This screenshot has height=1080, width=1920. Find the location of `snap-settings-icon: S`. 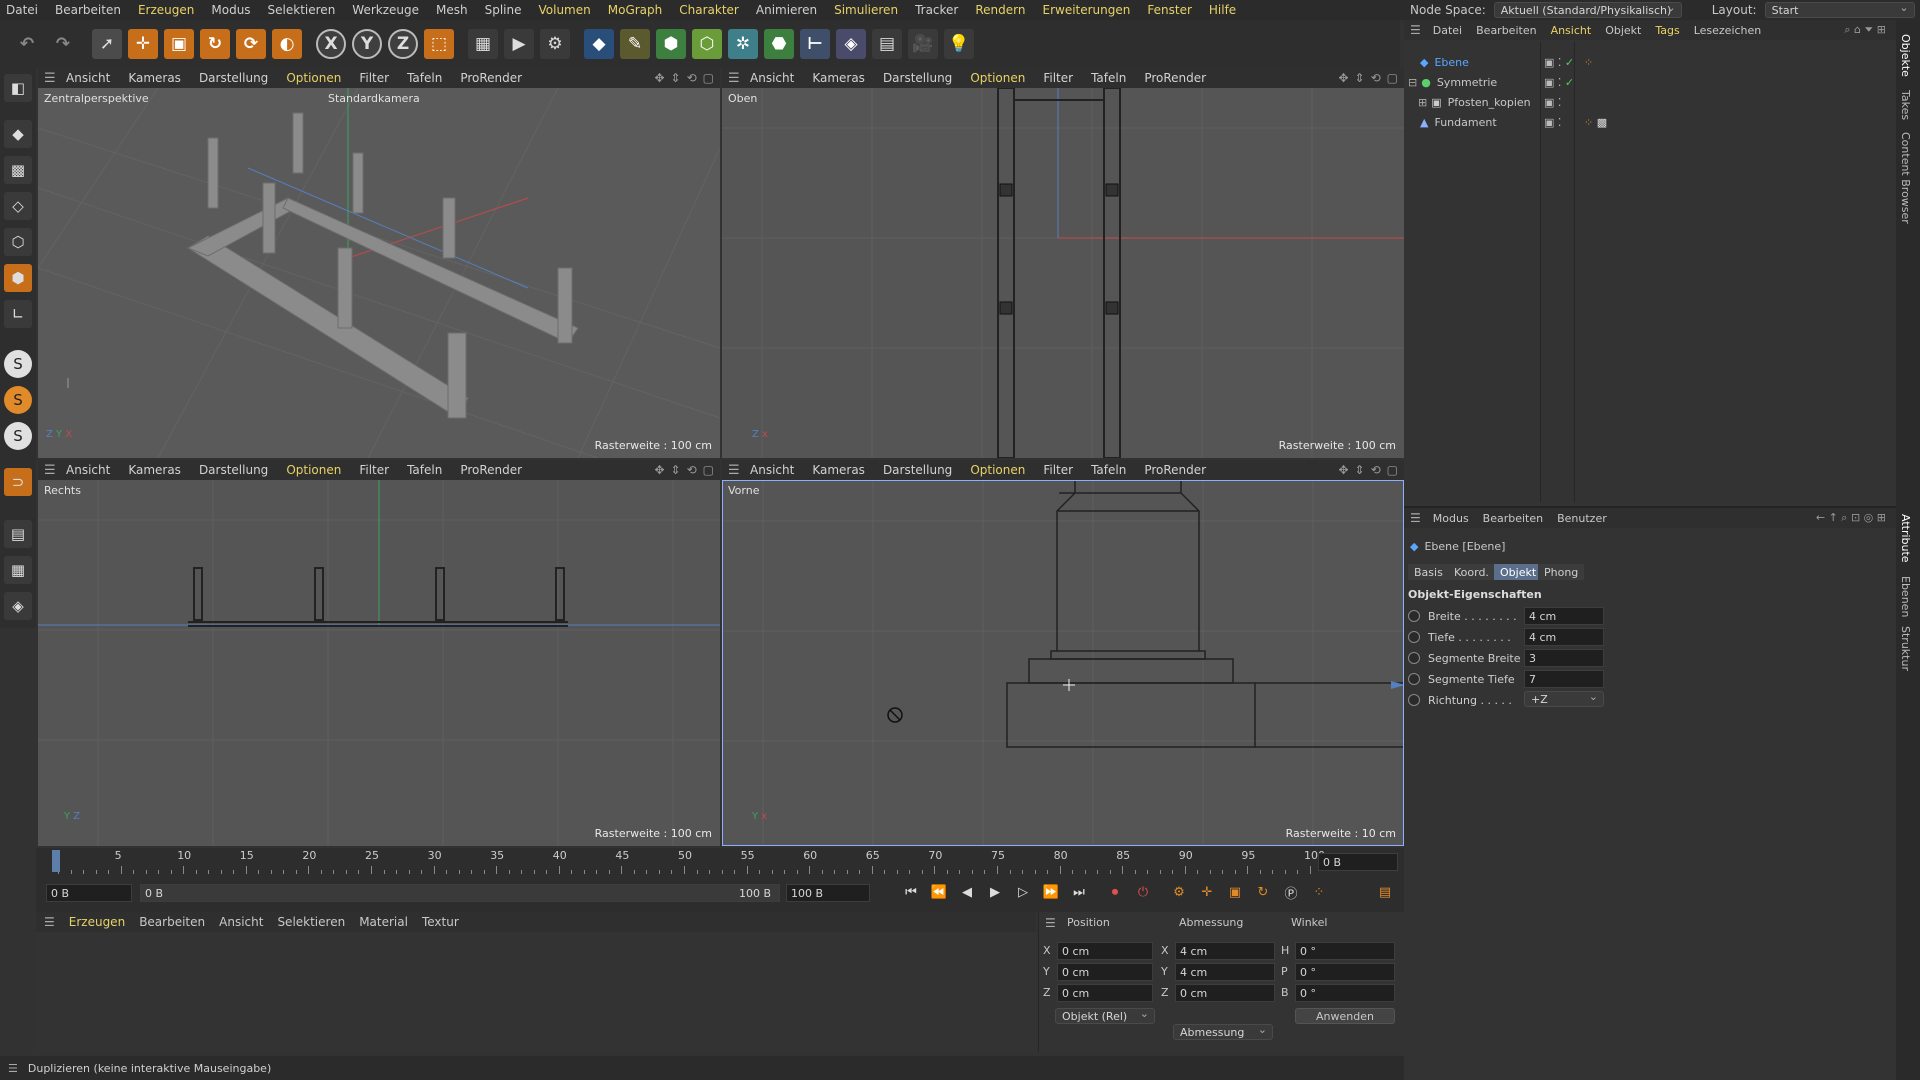

snap-settings-icon: S is located at coordinates (18, 400).